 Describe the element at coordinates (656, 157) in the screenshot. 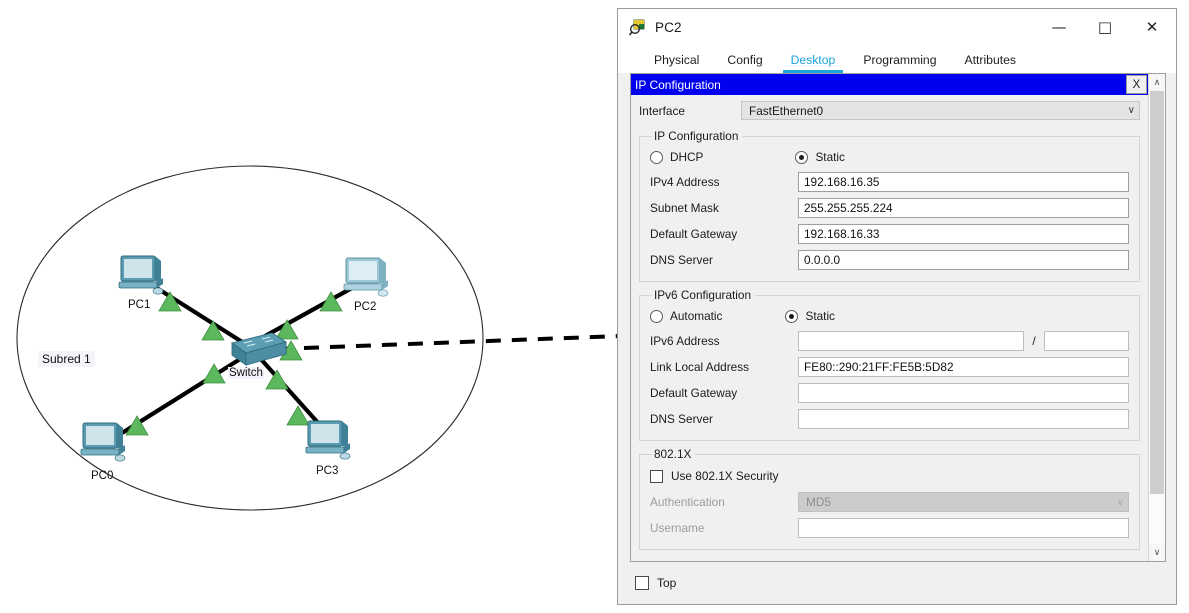

I see `dhcp-radio` at that location.